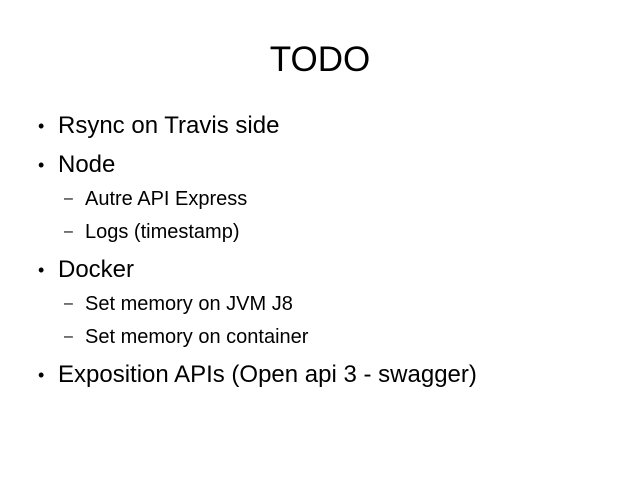 Image resolution: width=640 pixels, height=480 pixels. I want to click on sub-bullet-item: – Set memory on container, so click(186, 337).